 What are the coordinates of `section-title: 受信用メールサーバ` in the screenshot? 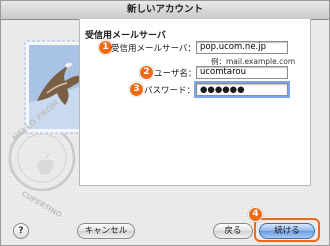 It's located at (125, 36).